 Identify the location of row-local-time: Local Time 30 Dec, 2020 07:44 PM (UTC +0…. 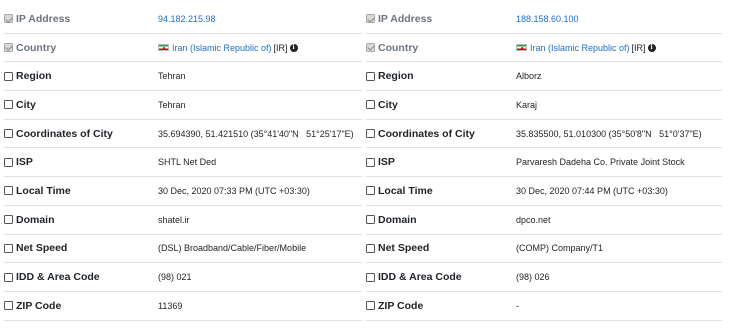
(544, 191).